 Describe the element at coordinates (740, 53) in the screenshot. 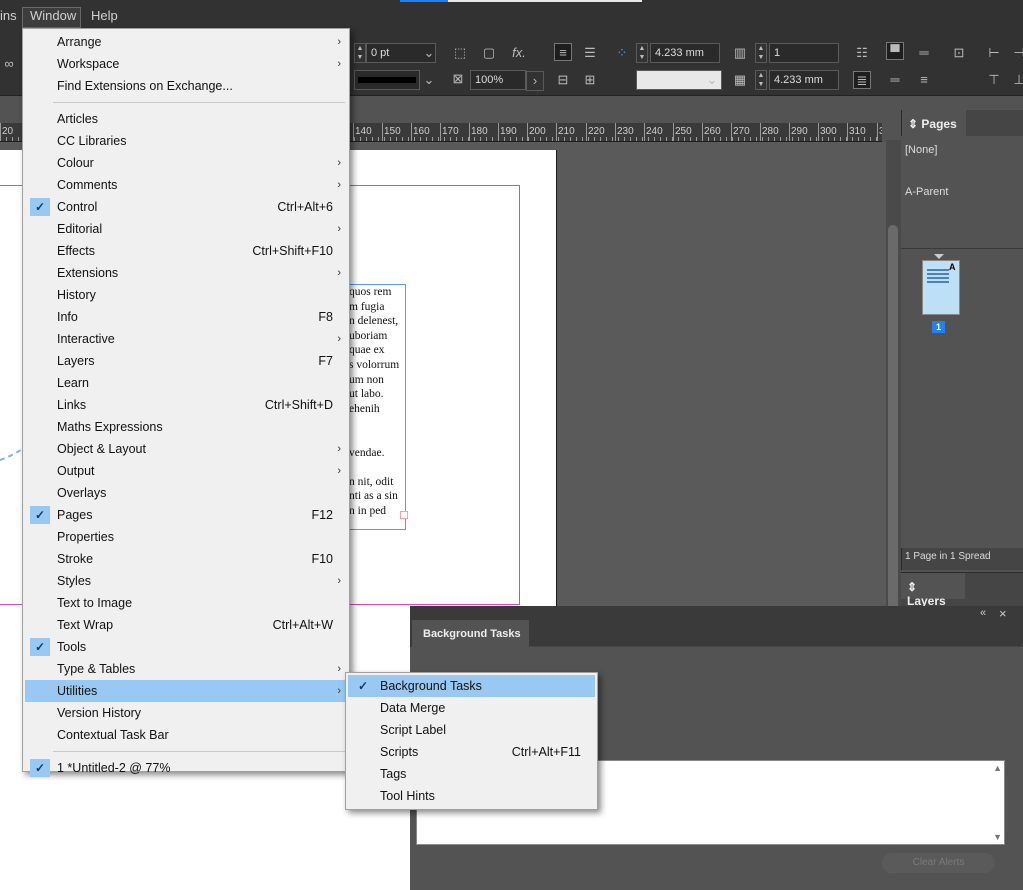

I see `columns-icon: ▥` at that location.